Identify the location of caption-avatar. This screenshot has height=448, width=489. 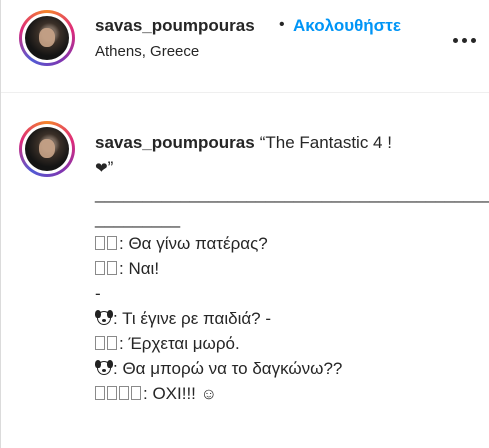
(47, 149).